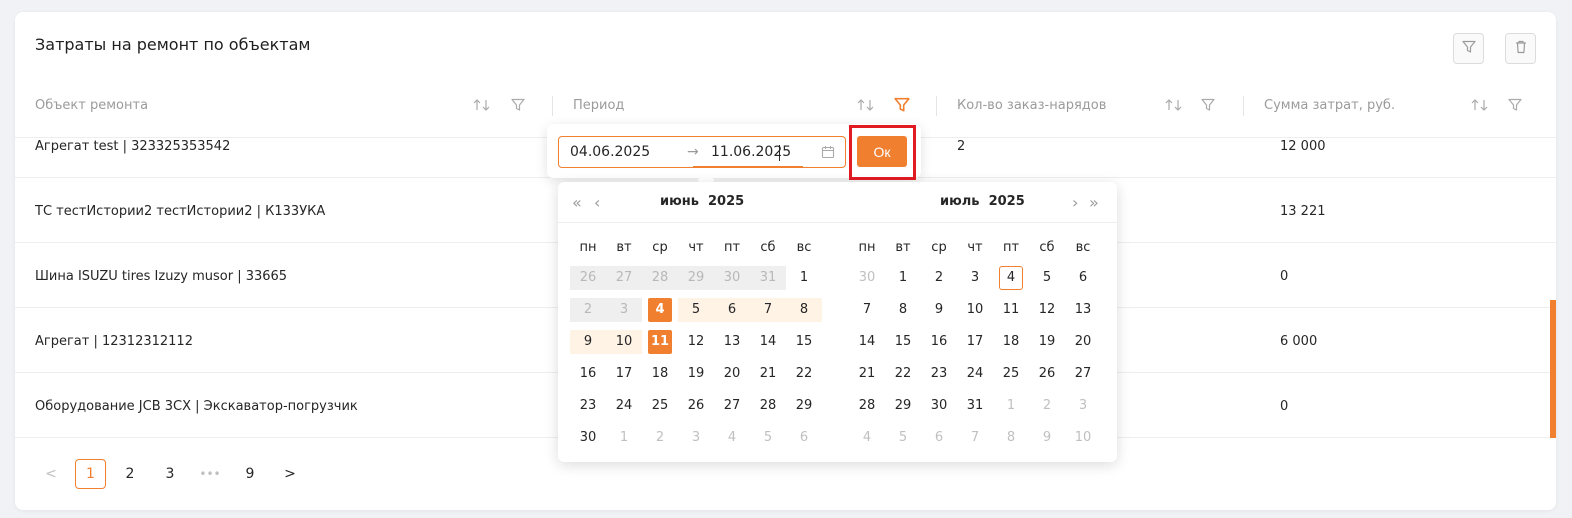 Image resolution: width=1572 pixels, height=518 pixels. What do you see at coordinates (597, 202) in the screenshot?
I see `prev-month-button: ‹` at bounding box center [597, 202].